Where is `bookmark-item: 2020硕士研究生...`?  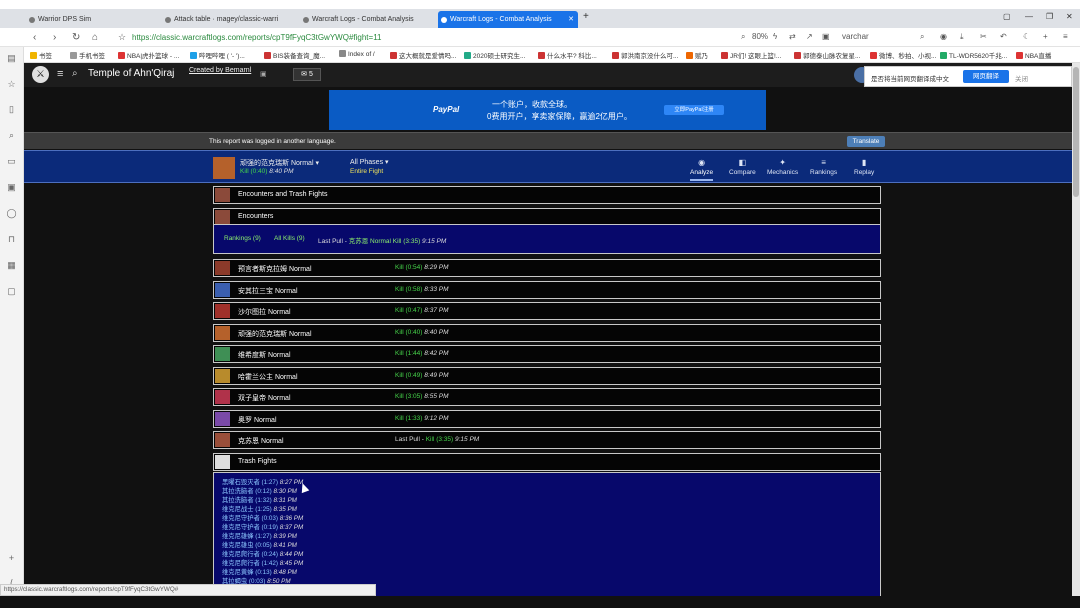
bookmark-item: 2020硕士研究生... is located at coordinates (494, 55).